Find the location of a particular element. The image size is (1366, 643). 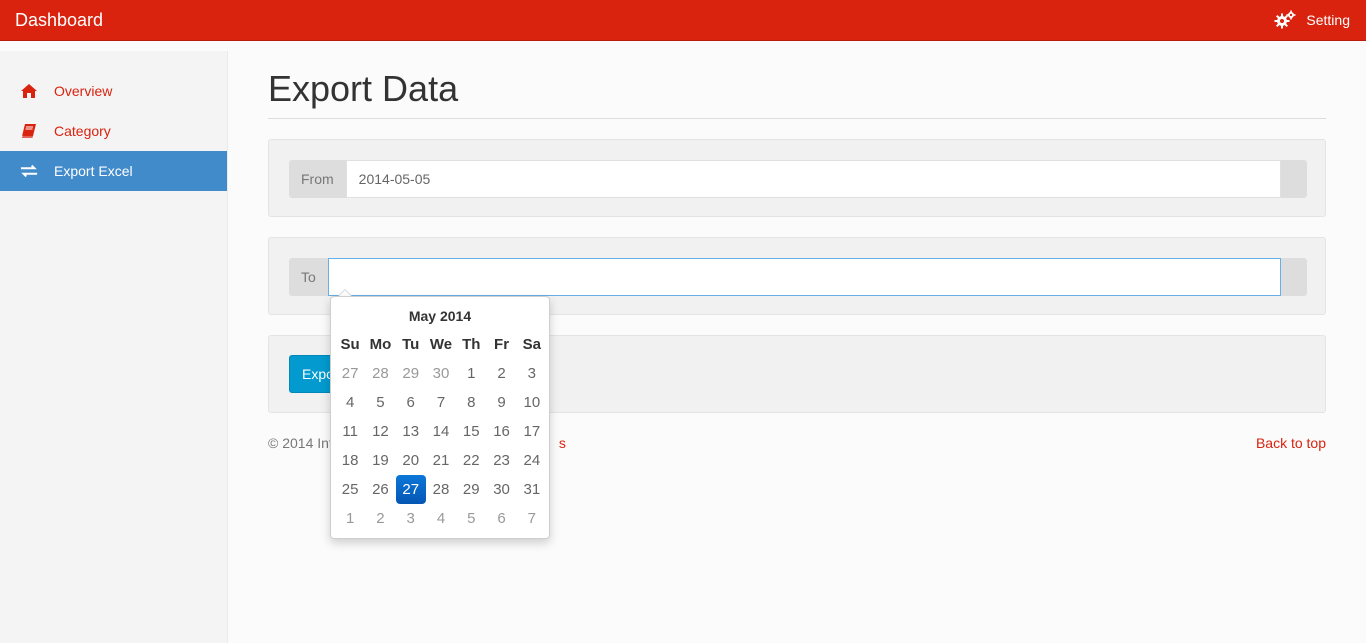

calendar-day: 11 is located at coordinates (350, 431).